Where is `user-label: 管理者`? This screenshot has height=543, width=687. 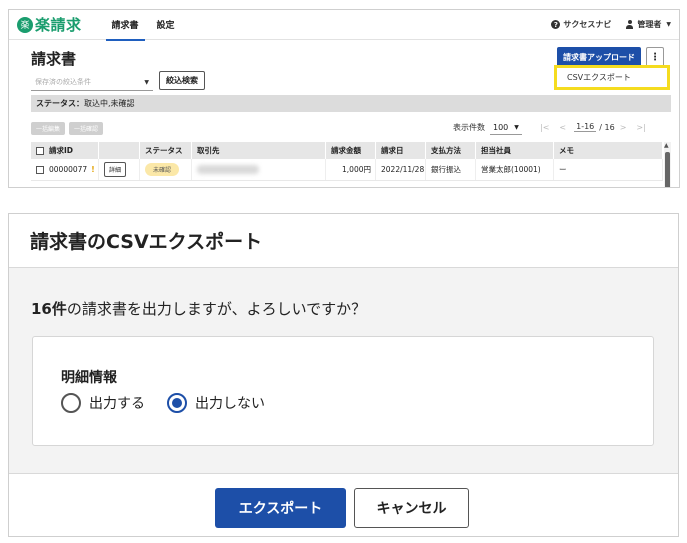
user-label: 管理者 is located at coordinates (649, 24).